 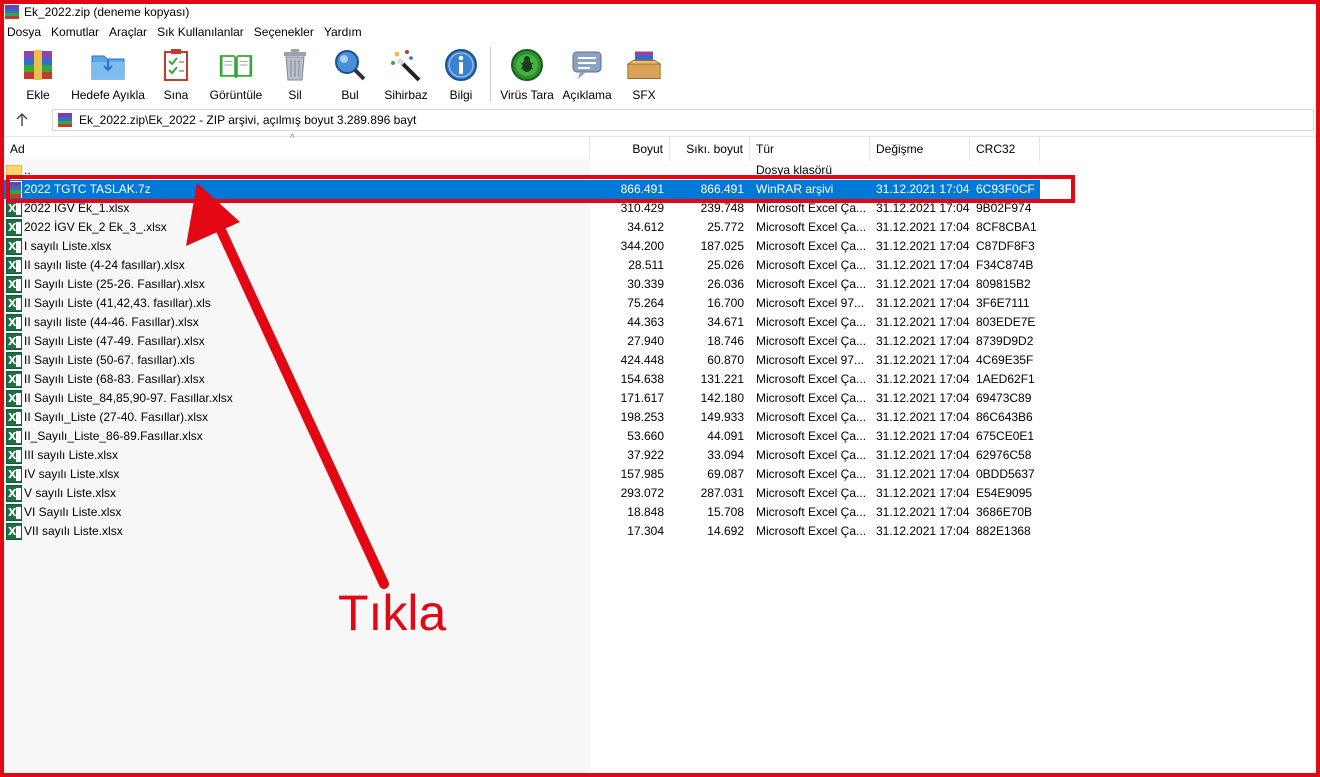 What do you see at coordinates (287, 386) in the screenshot?
I see `annotation-arrow` at bounding box center [287, 386].